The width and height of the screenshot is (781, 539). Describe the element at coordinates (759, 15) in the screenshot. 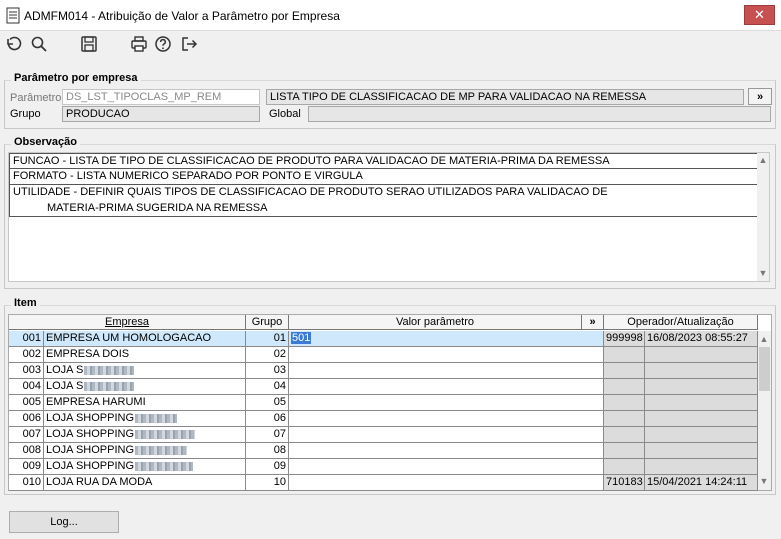

I see `close-button: ✕` at that location.